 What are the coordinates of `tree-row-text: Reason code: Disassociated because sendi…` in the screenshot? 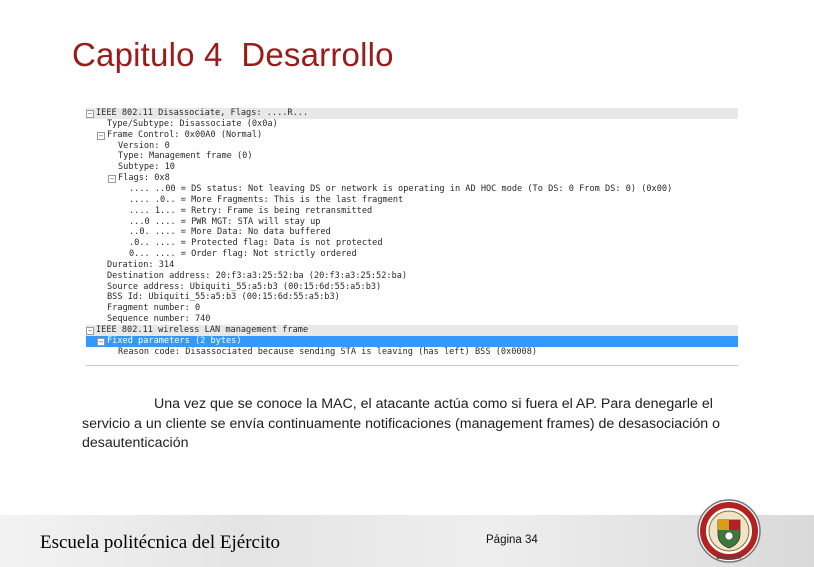 It's located at (328, 351).